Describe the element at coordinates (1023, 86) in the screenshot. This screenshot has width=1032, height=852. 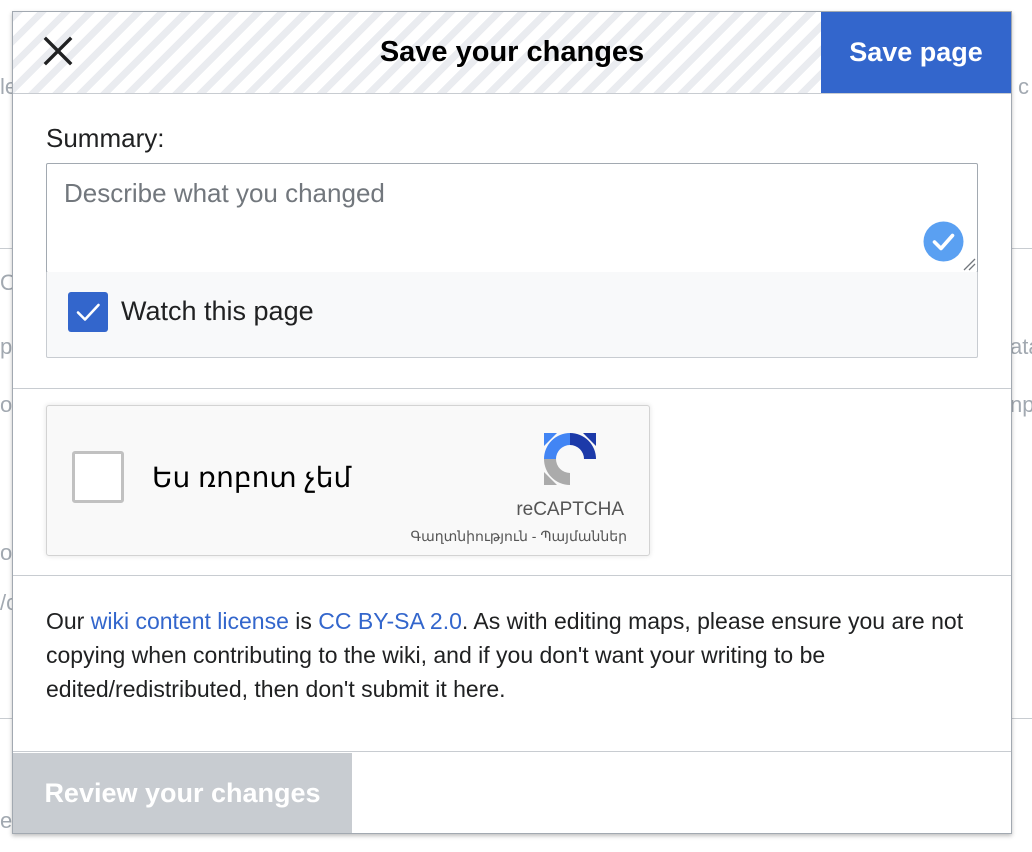
I see `background-text-fragment: c` at that location.